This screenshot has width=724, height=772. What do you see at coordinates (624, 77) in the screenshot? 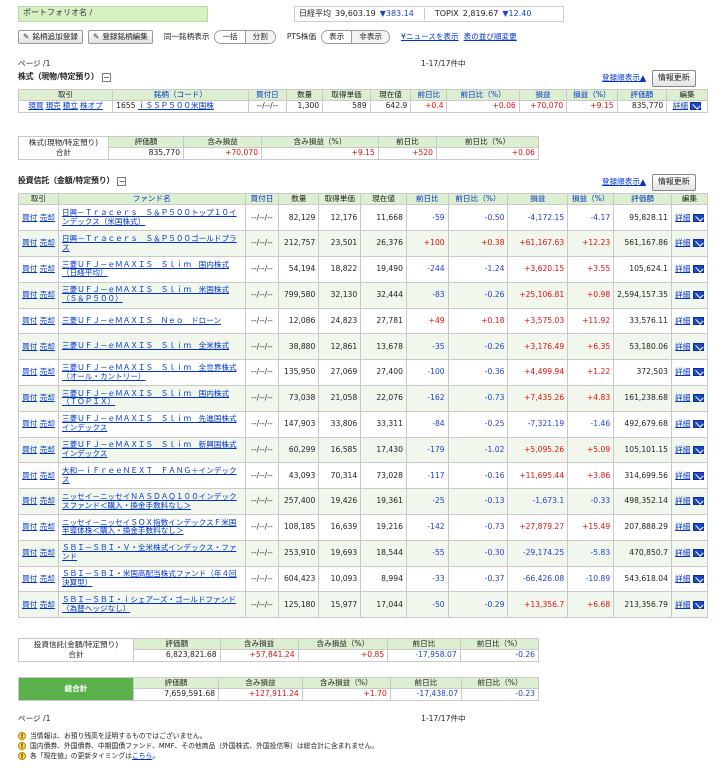
I see `stocks-sort-link: 登録順表示▲` at bounding box center [624, 77].